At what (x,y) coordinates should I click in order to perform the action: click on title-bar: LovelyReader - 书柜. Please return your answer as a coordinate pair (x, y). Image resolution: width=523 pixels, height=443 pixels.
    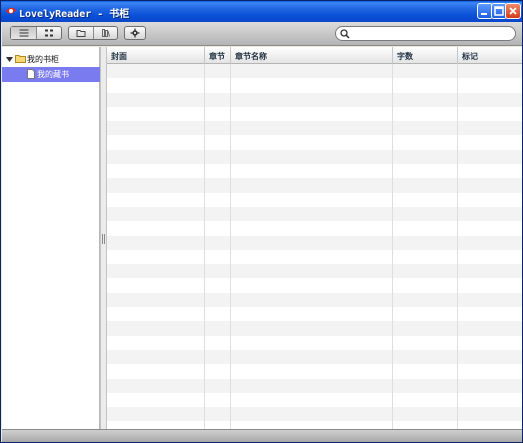
    Looking at the image, I should click on (261, 11).